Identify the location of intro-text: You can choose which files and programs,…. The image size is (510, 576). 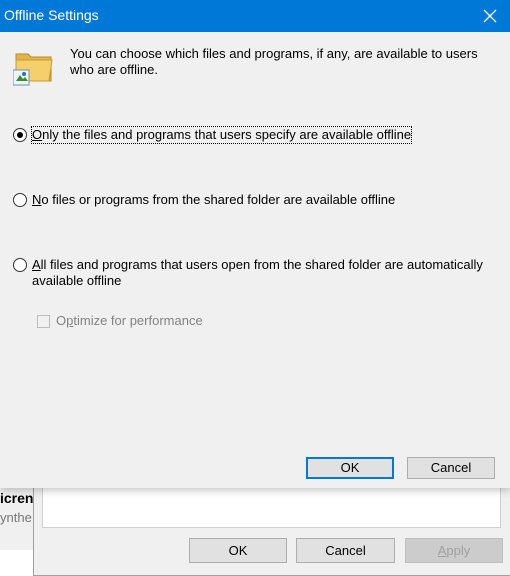
(274, 61).